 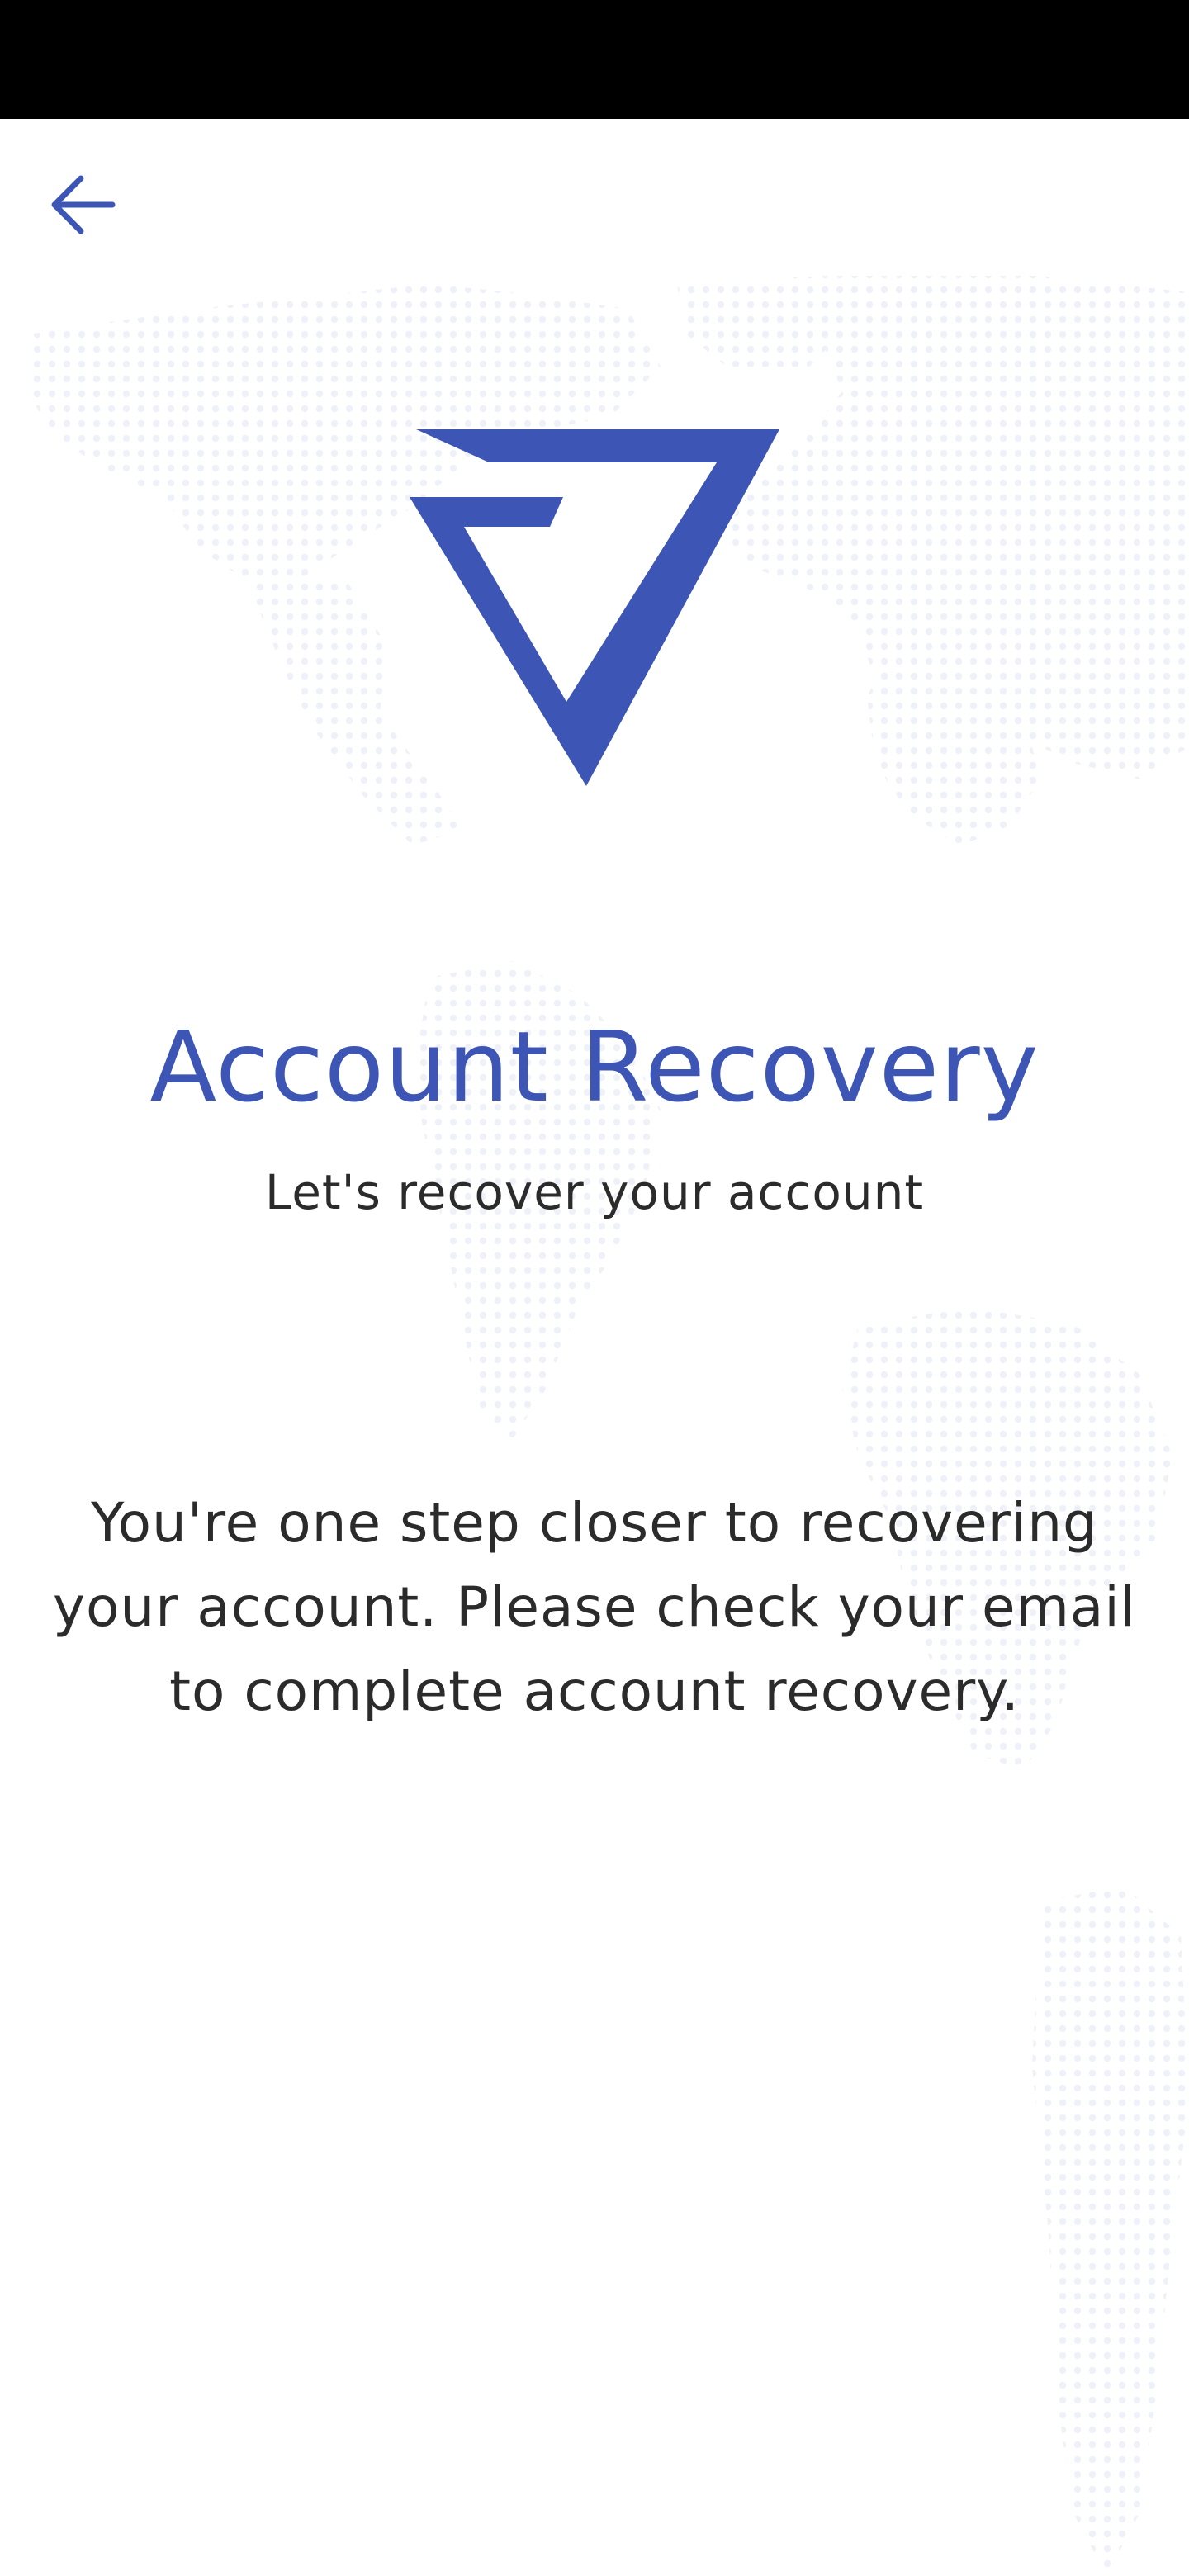 What do you see at coordinates (594, 1192) in the screenshot?
I see `page-subtitle: Let's recover your account` at bounding box center [594, 1192].